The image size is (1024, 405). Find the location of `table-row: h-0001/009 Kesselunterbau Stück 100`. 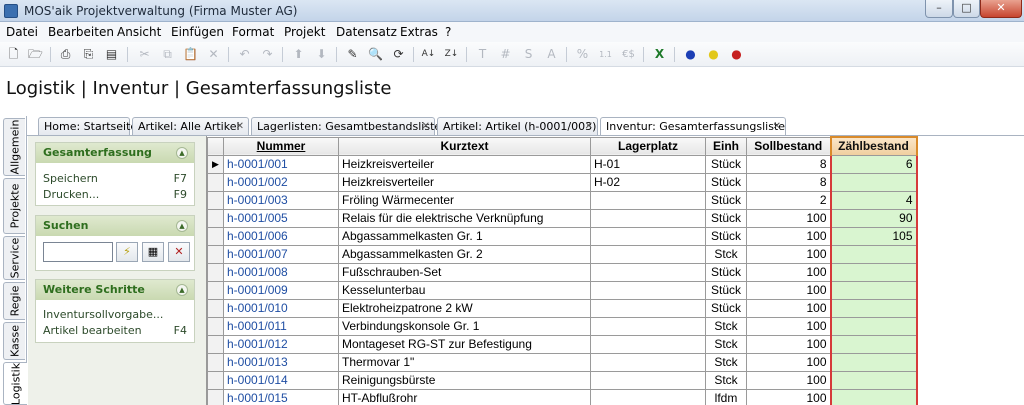

table-row: h-0001/009 Kesselunterbau Stück 100 is located at coordinates (562, 290).